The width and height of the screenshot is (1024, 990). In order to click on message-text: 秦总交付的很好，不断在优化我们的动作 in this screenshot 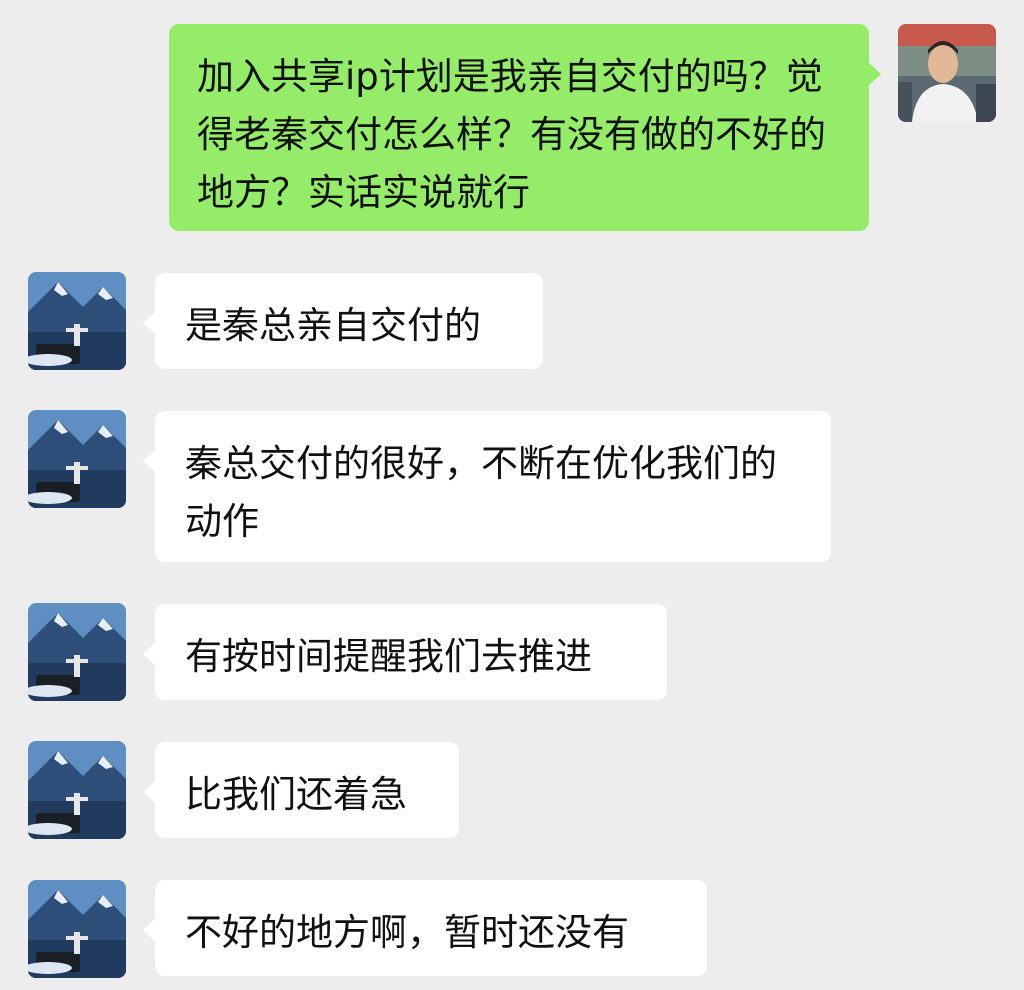, I will do `click(481, 492)`.